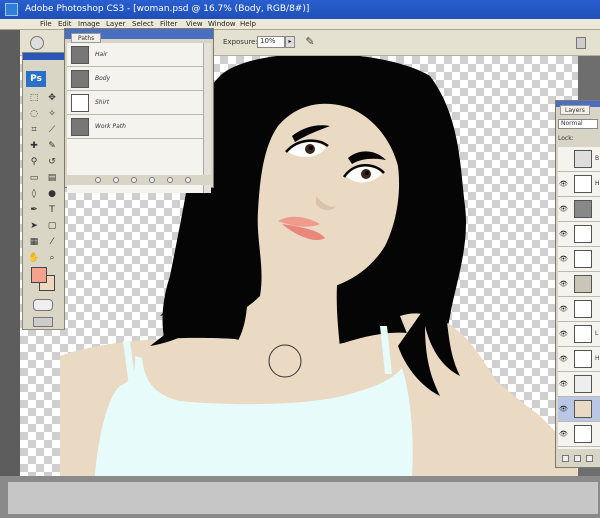  What do you see at coordinates (34, 194) in the screenshot?
I see `blur-tool-icon: ◊` at bounding box center [34, 194].